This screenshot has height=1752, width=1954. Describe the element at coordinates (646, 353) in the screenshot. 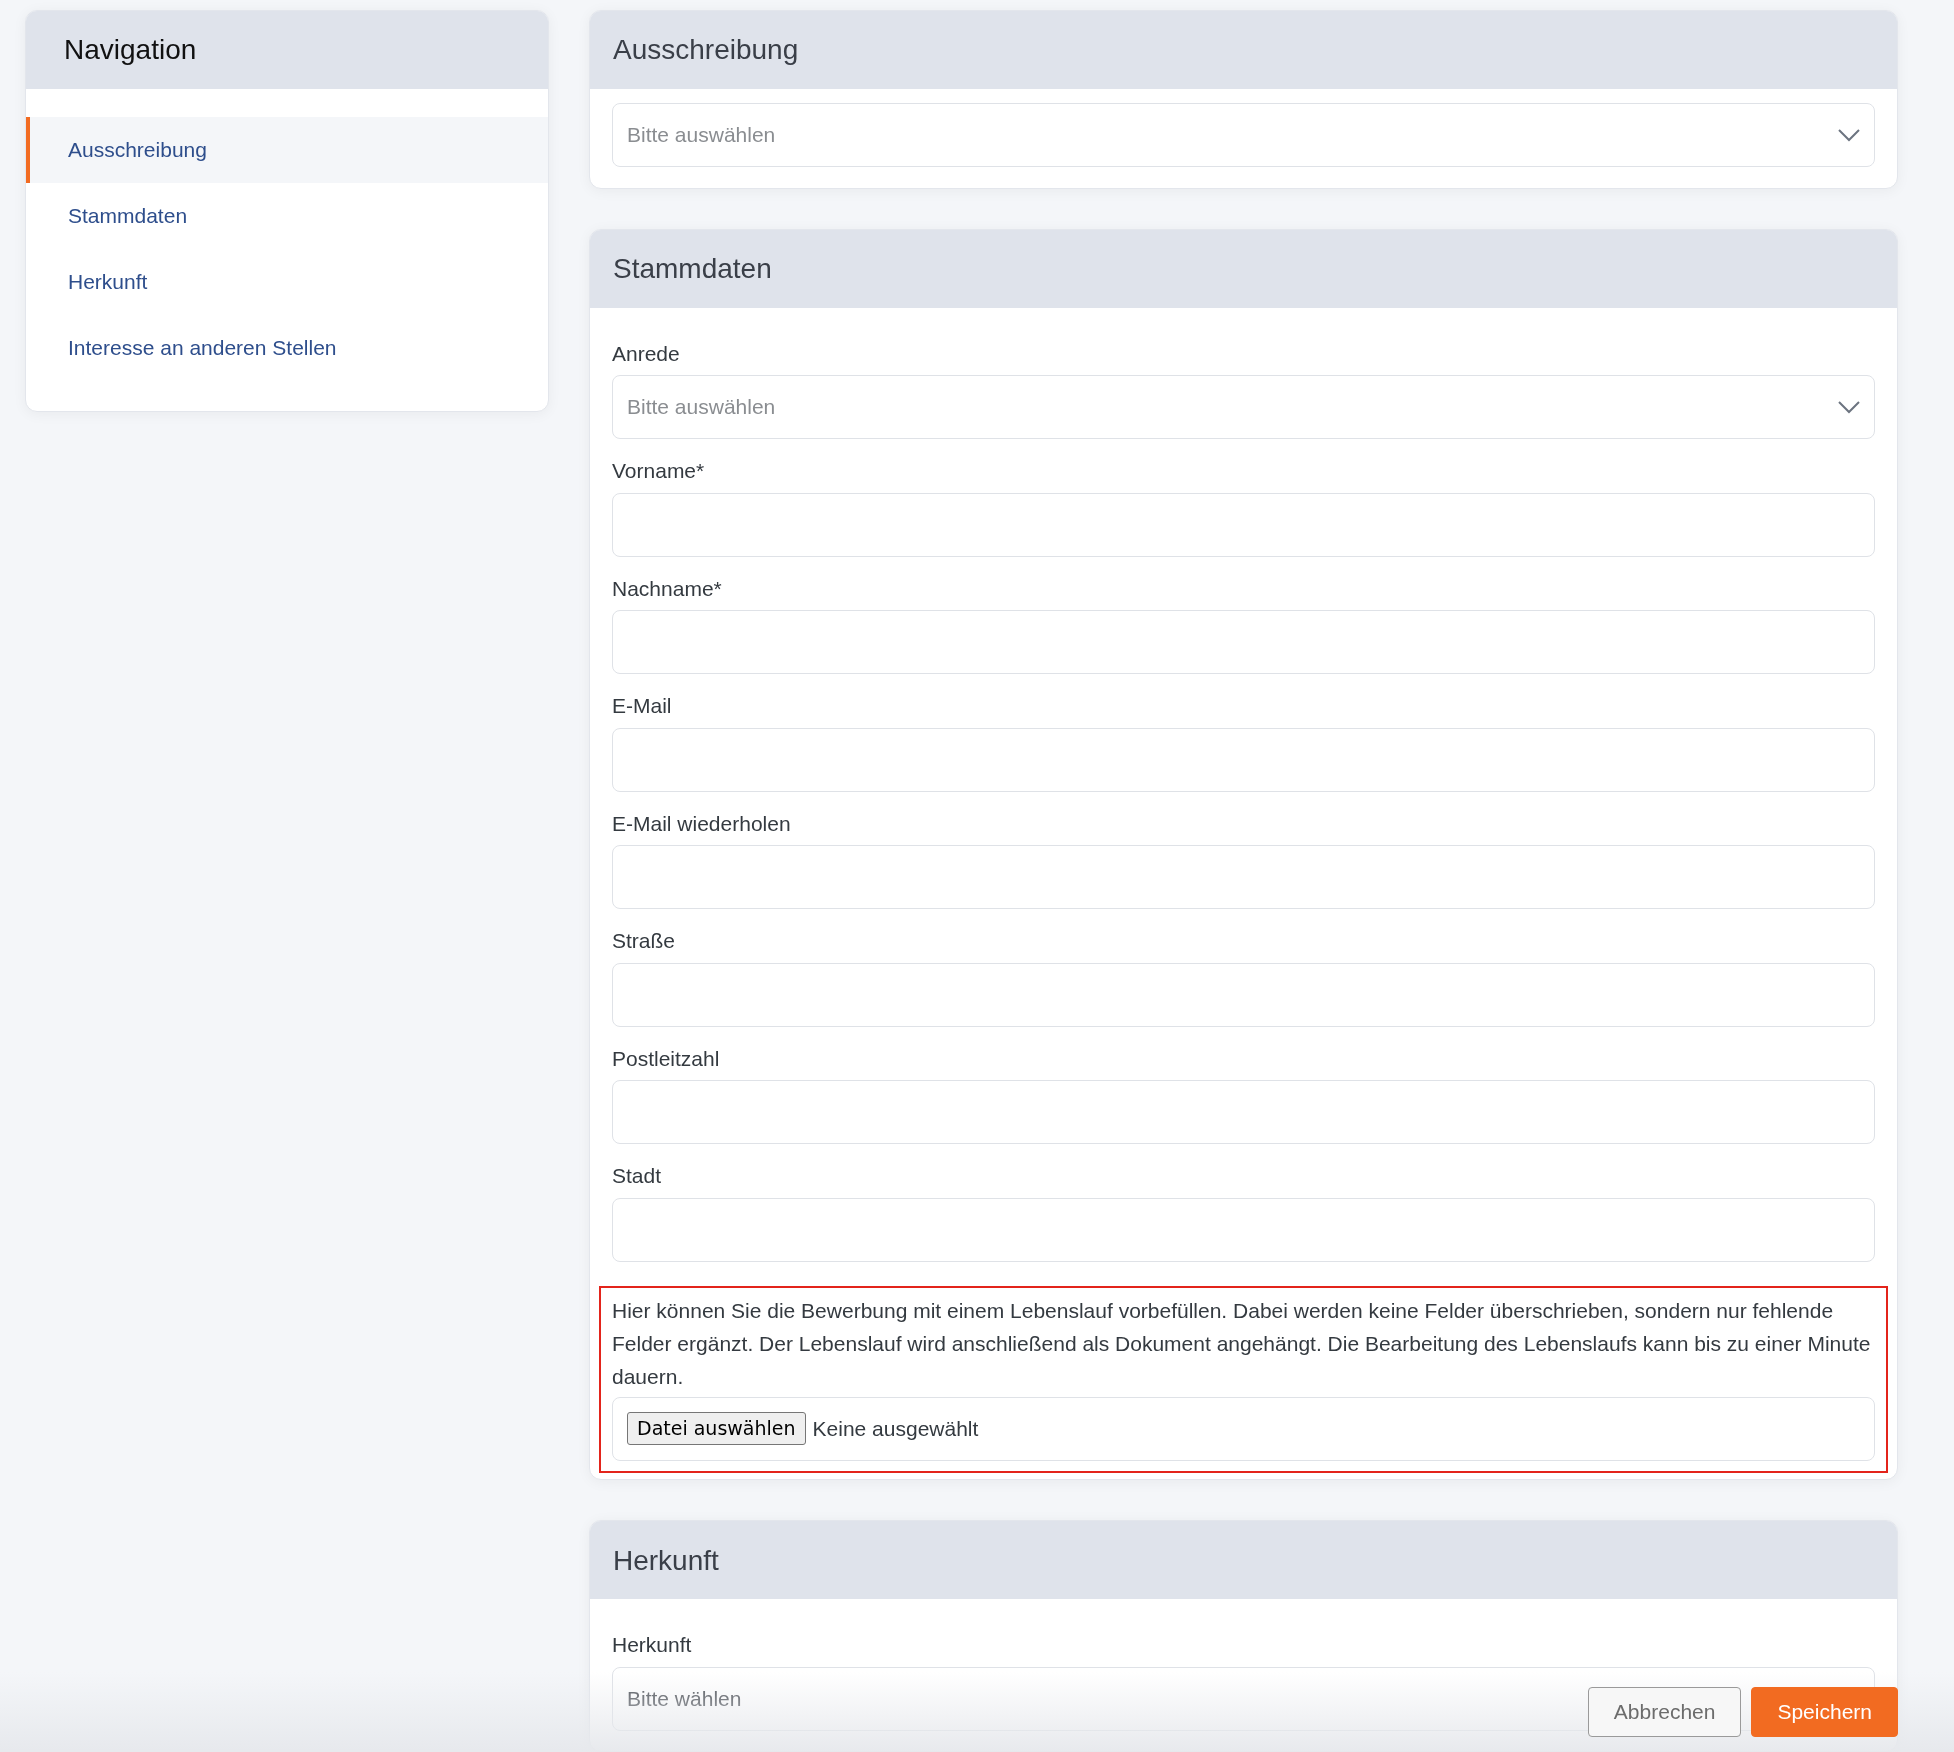

I see `field-label: Anrede` at that location.